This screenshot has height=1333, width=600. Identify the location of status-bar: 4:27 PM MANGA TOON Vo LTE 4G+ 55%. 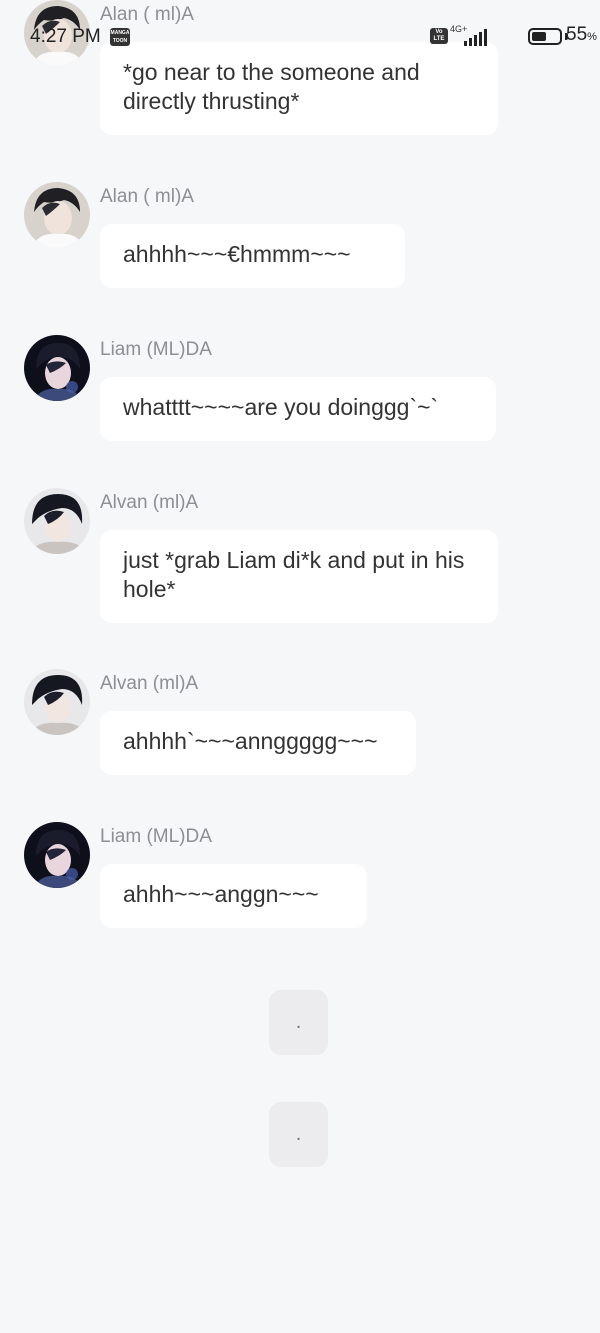
(300, 38).